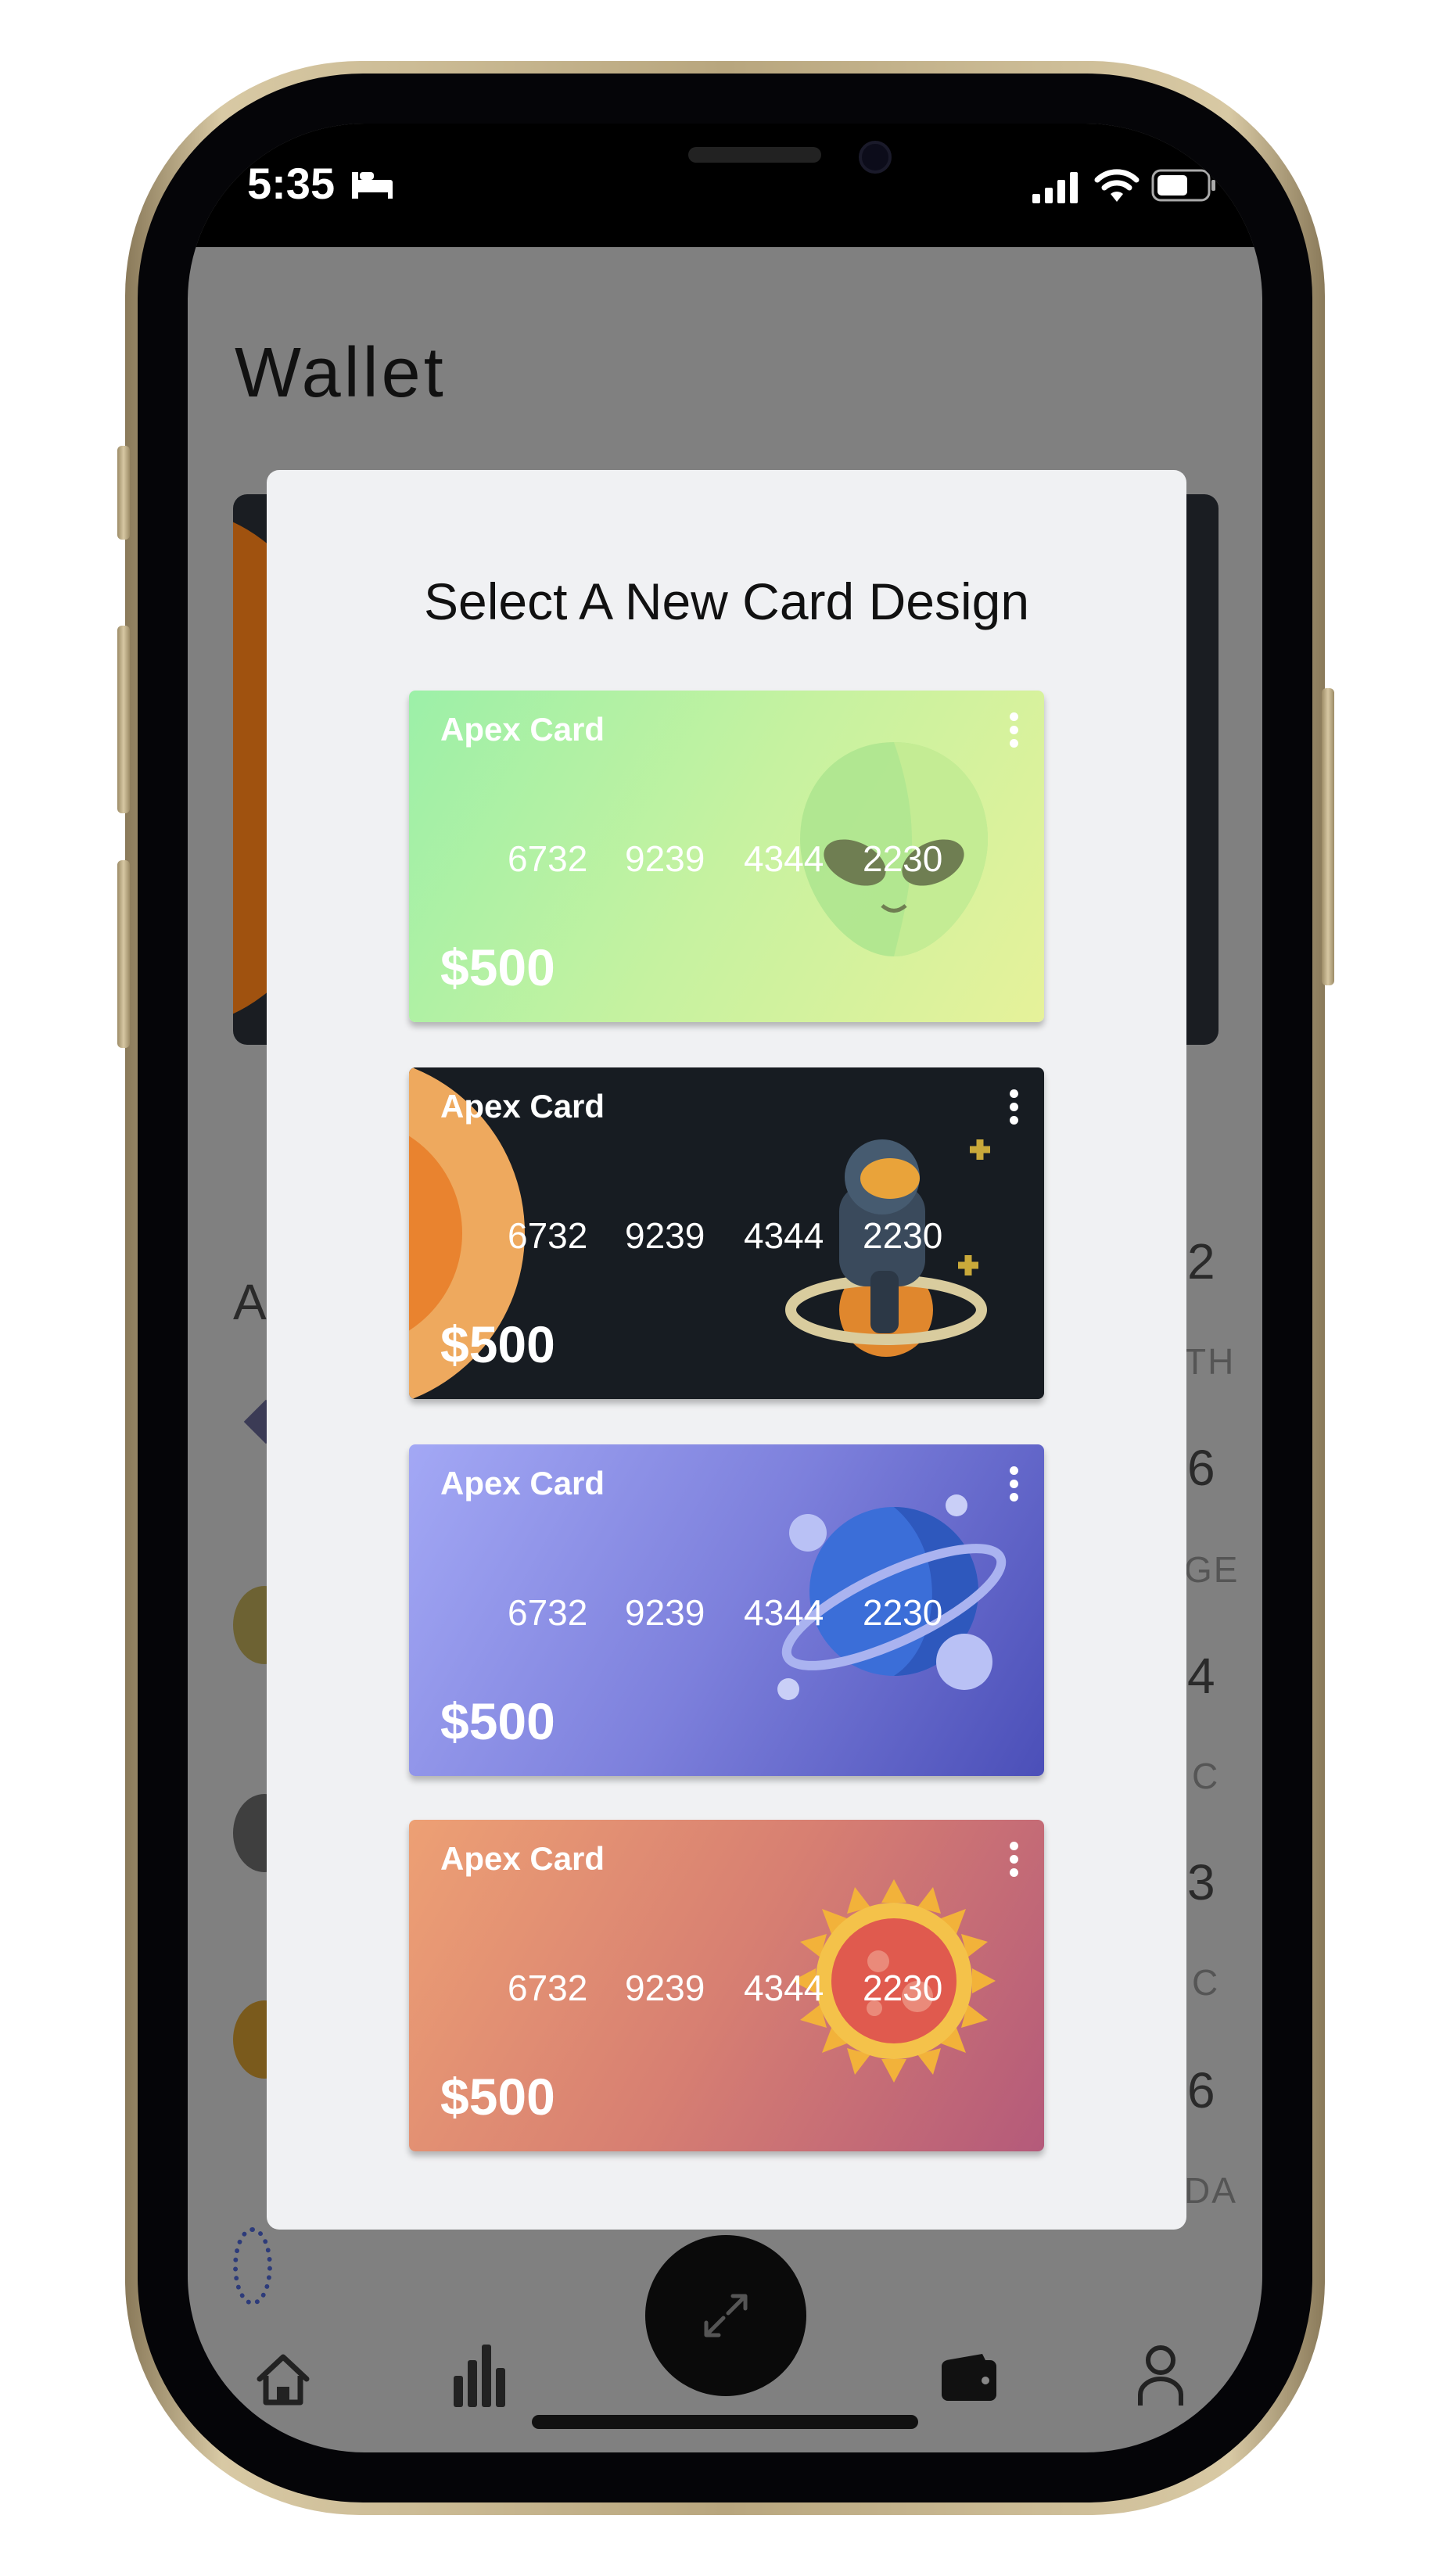 The image size is (1450, 2576). What do you see at coordinates (291, 183) in the screenshot?
I see `status-time: 5:35` at bounding box center [291, 183].